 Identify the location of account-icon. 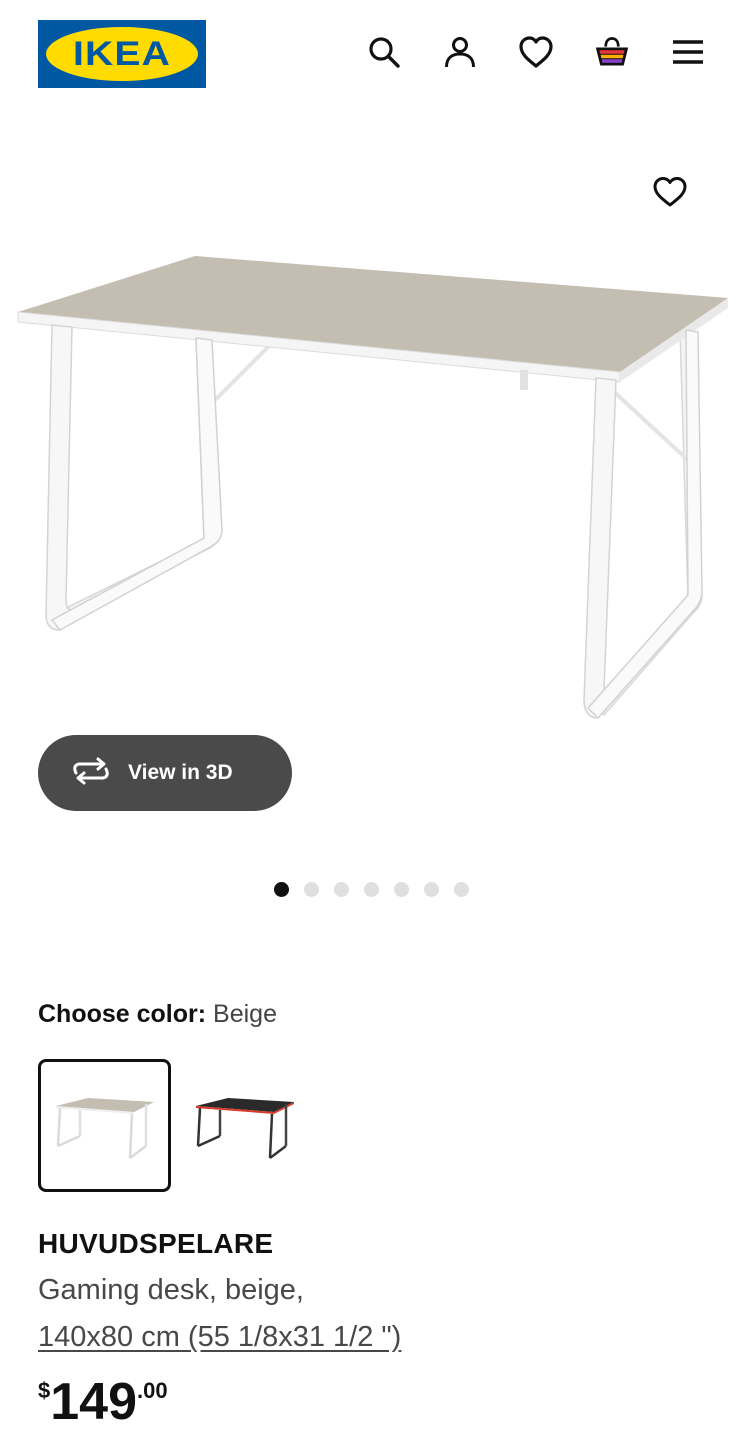
(460, 52).